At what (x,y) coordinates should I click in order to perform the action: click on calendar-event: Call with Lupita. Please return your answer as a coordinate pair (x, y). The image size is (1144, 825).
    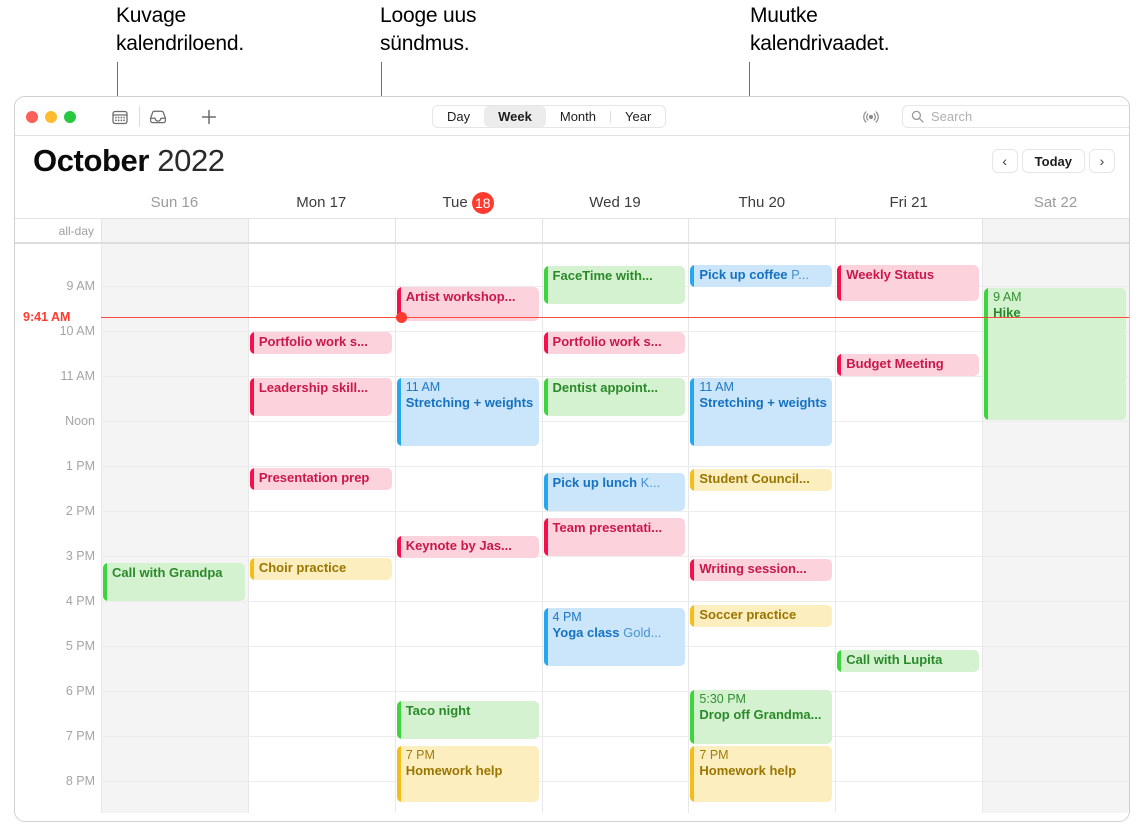
    Looking at the image, I should click on (908, 661).